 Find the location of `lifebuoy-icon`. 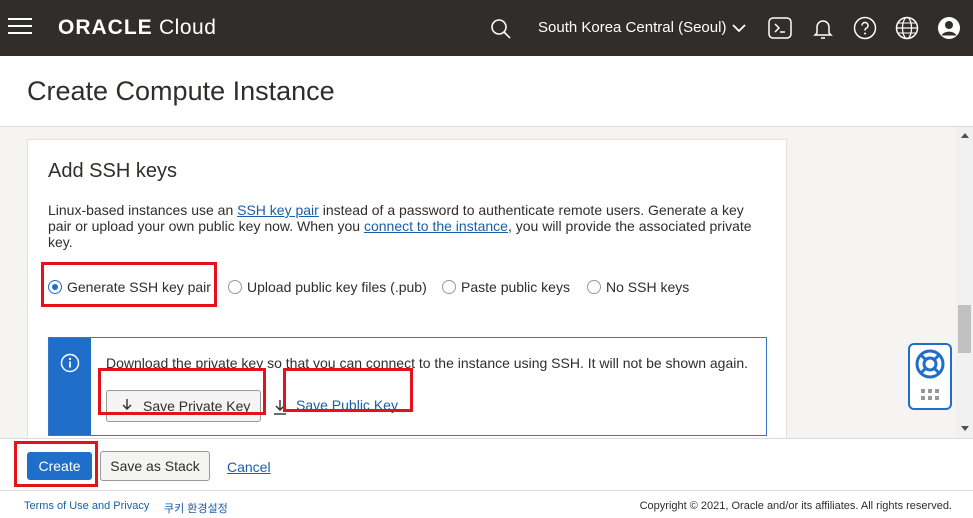

lifebuoy-icon is located at coordinates (930, 374).